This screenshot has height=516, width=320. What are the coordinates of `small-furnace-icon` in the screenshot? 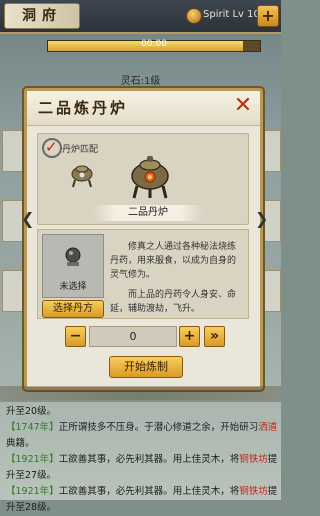 It's located at (82, 175).